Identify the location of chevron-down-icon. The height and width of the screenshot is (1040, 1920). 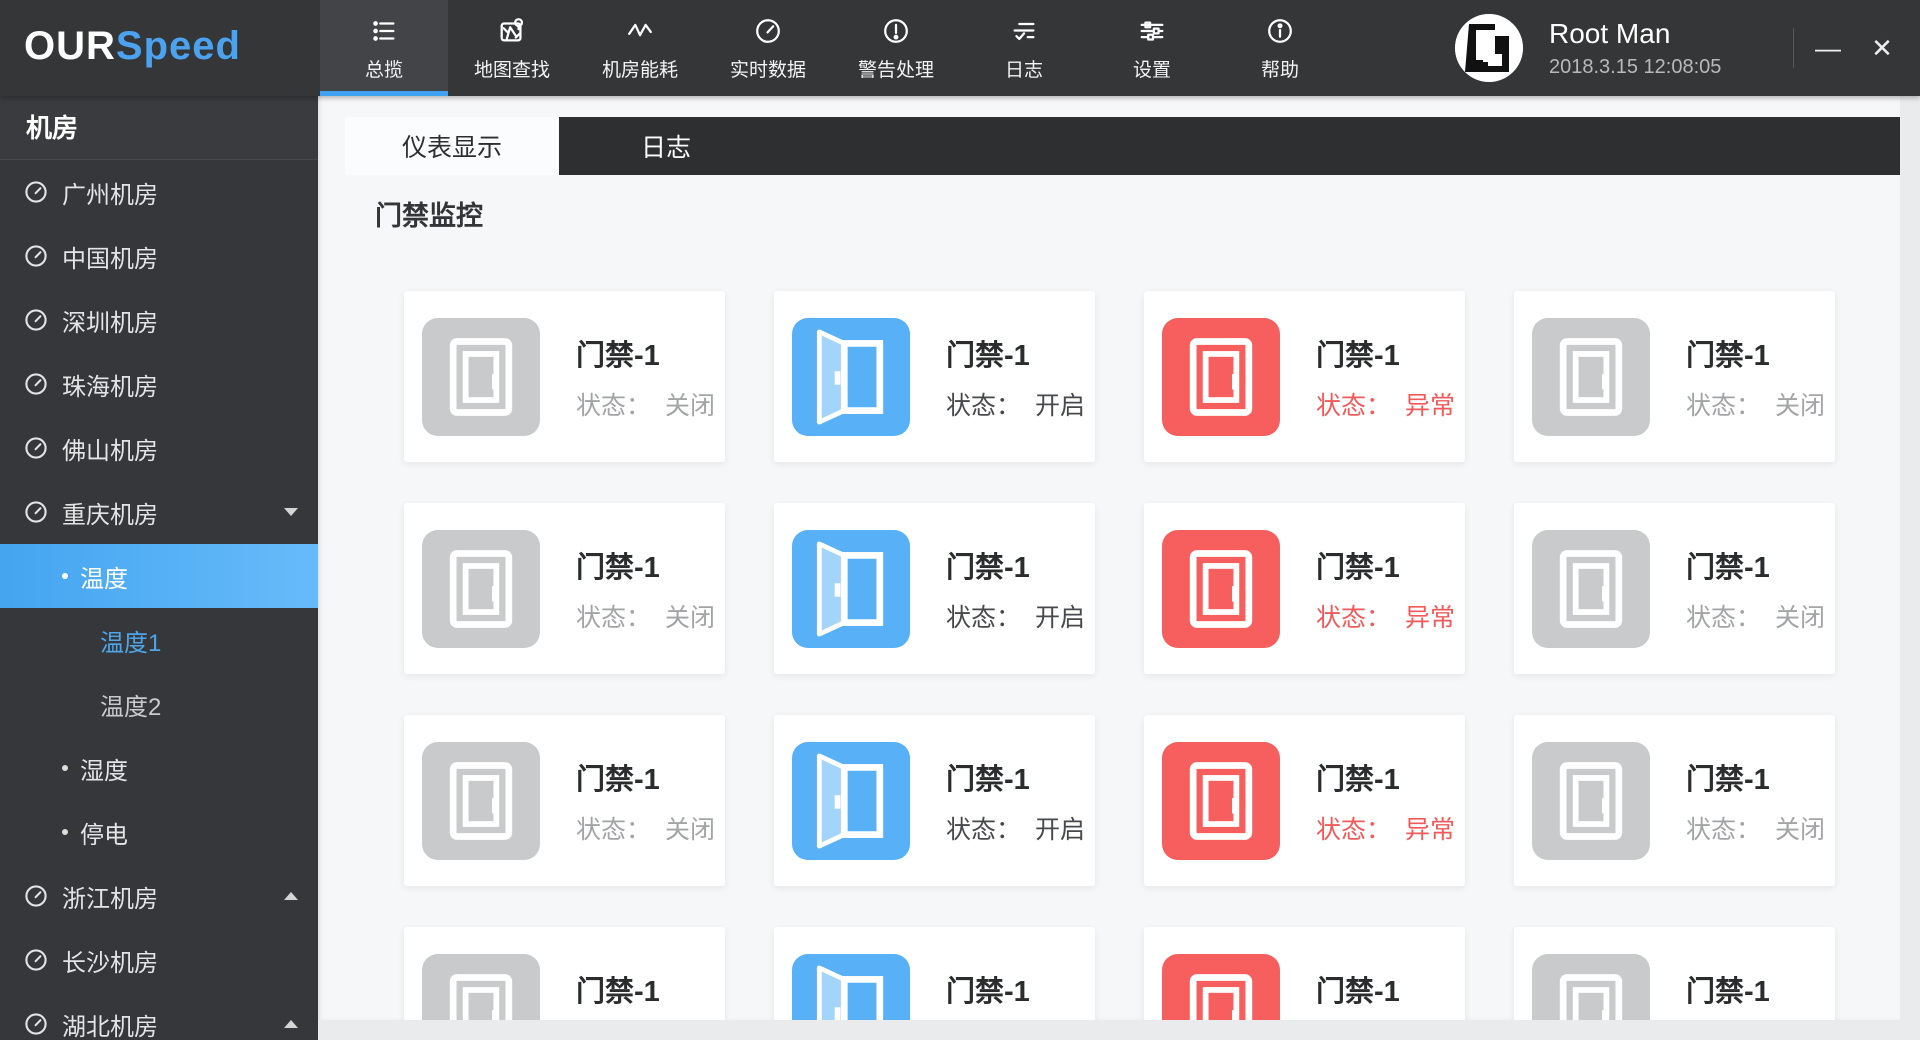
(291, 512).